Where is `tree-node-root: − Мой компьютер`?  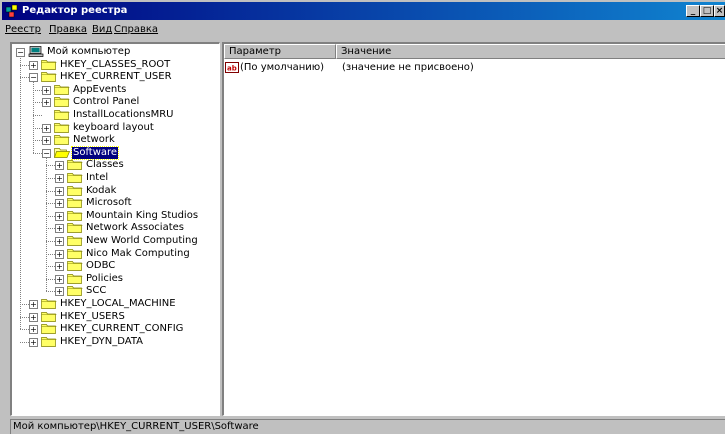 tree-node-root: − Мой компьютер is located at coordinates (114, 52).